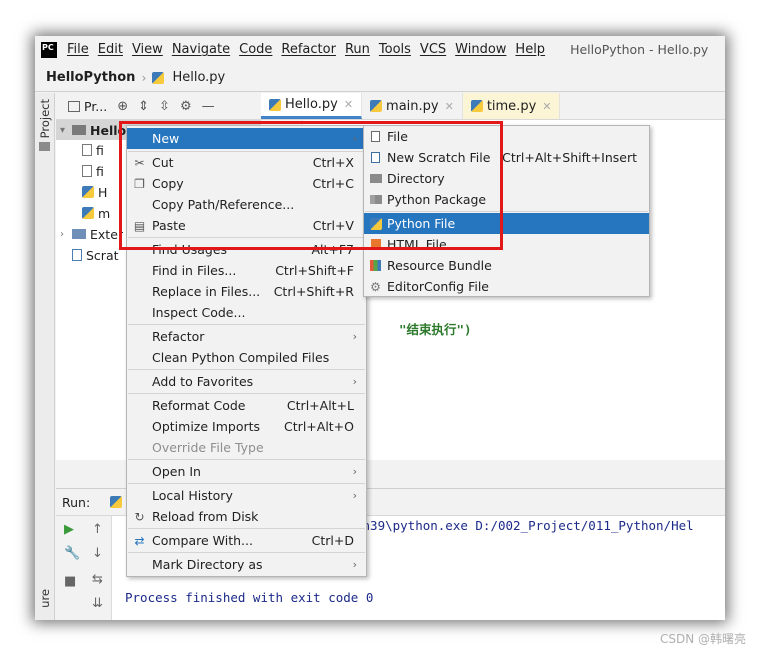  I want to click on menu-item-replace-in-files: Replace in Files... Ctrl+Shift+R, so click(246, 291).